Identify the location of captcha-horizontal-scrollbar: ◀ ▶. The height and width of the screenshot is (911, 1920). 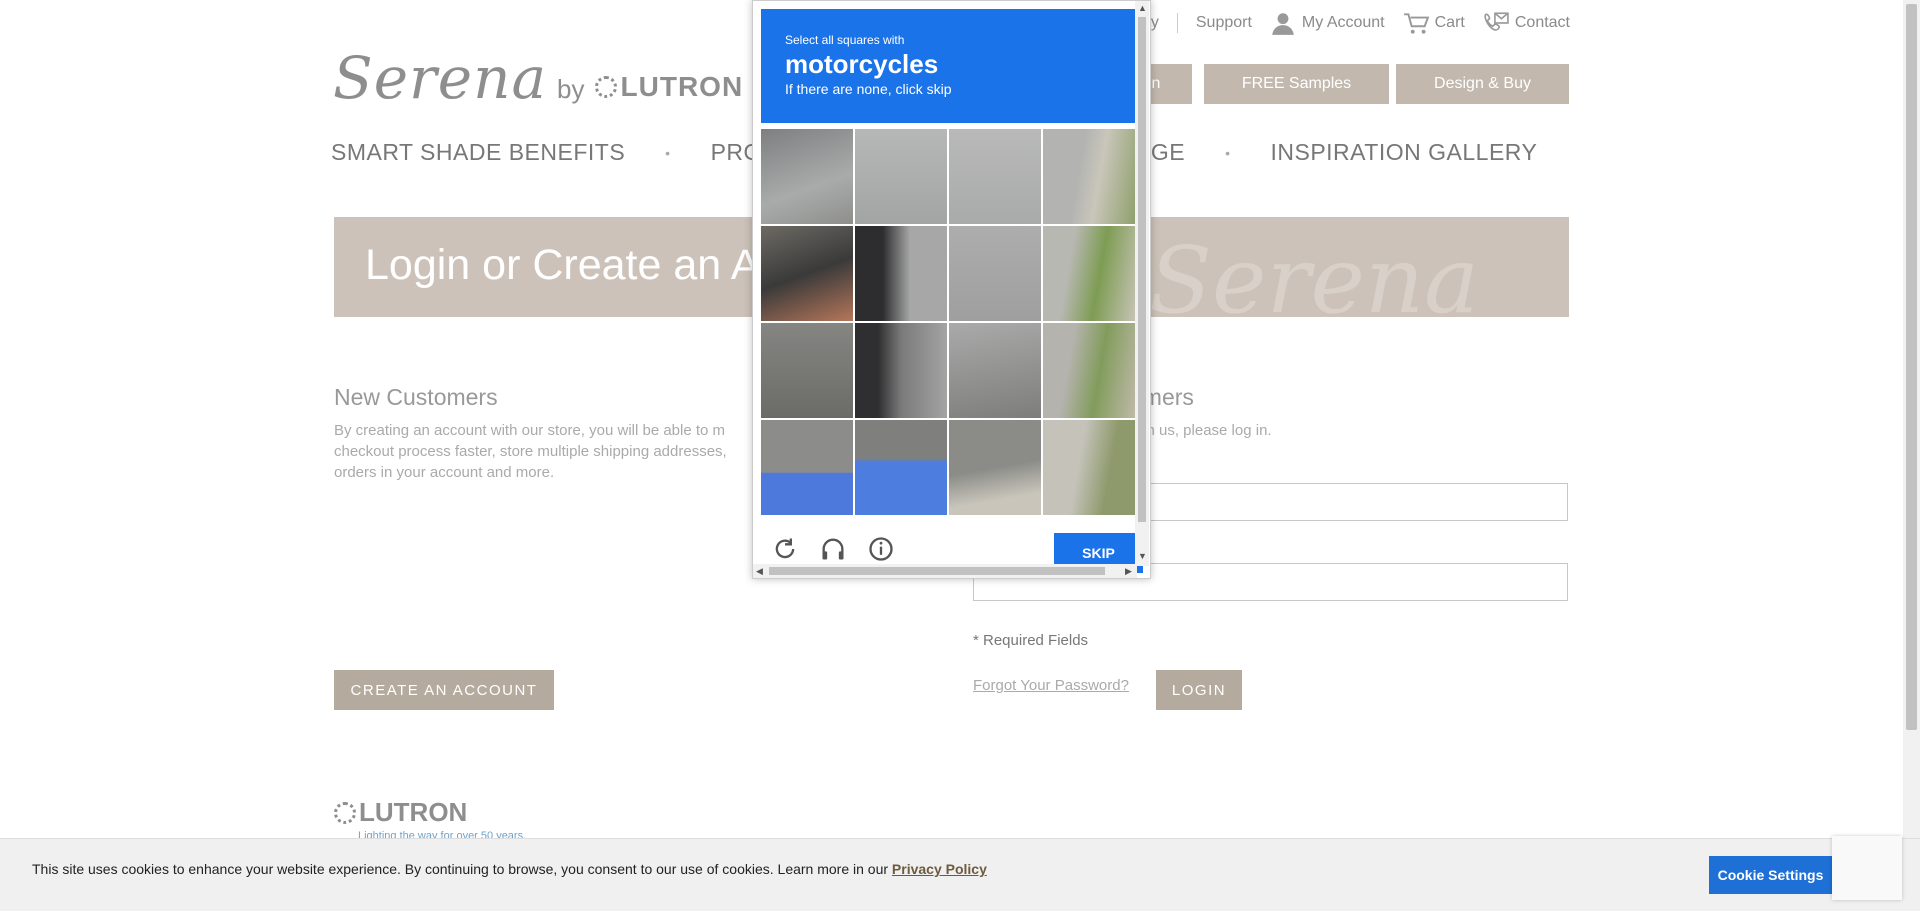
(945, 571).